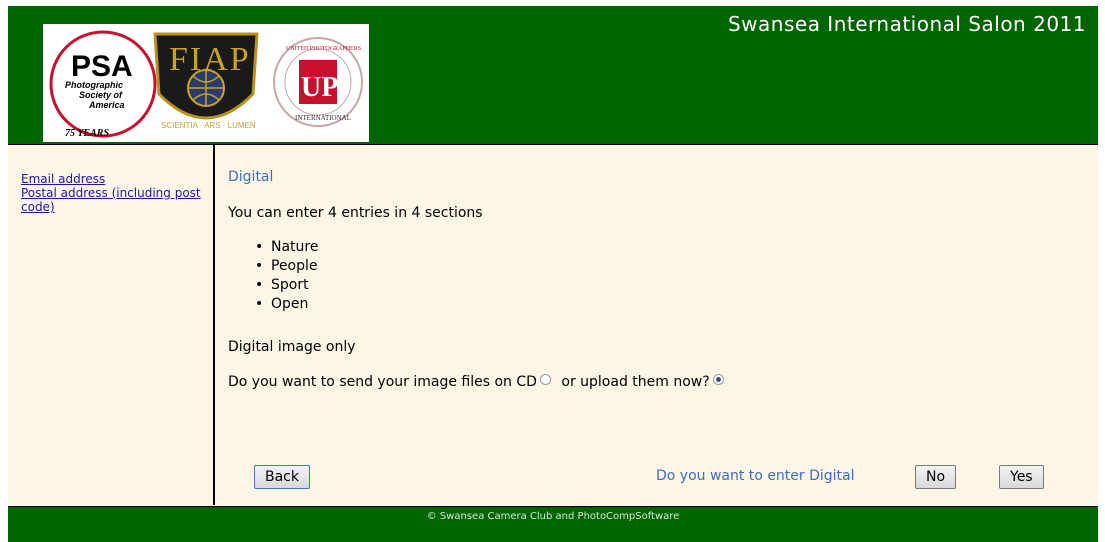  Describe the element at coordinates (906, 24) in the screenshot. I see `site-title: Swansea International Salon 2011` at that location.